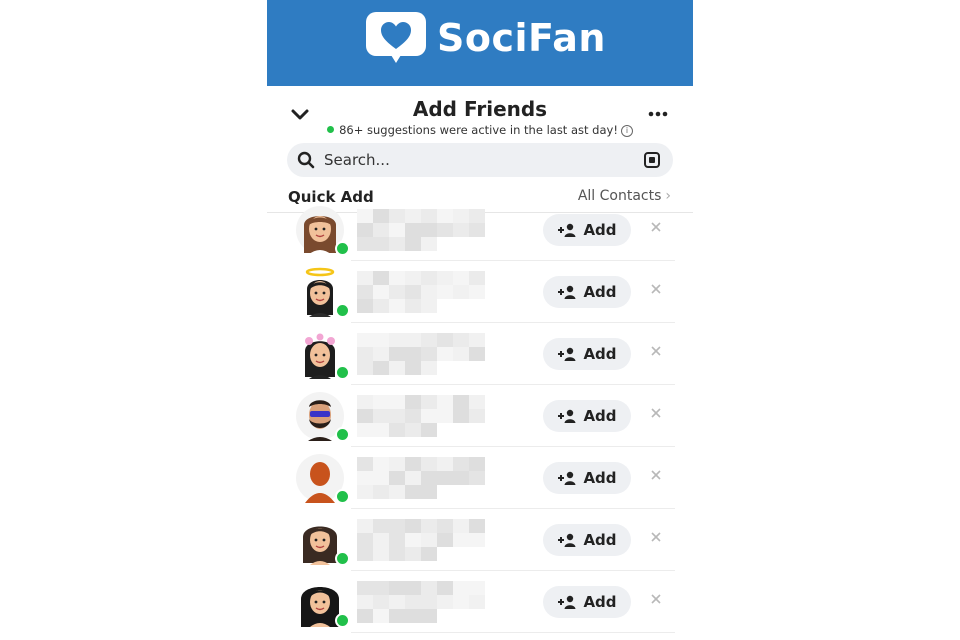 Image resolution: width=960 pixels, height=640 pixels. What do you see at coordinates (658, 114) in the screenshot?
I see `more-dots-icon` at bounding box center [658, 114].